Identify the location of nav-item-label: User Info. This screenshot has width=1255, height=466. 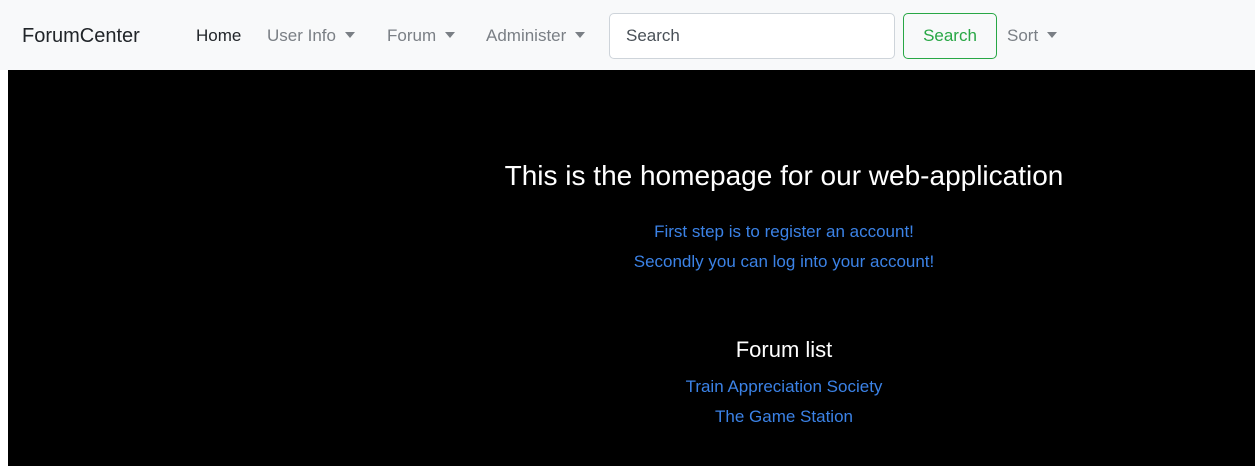
(301, 35).